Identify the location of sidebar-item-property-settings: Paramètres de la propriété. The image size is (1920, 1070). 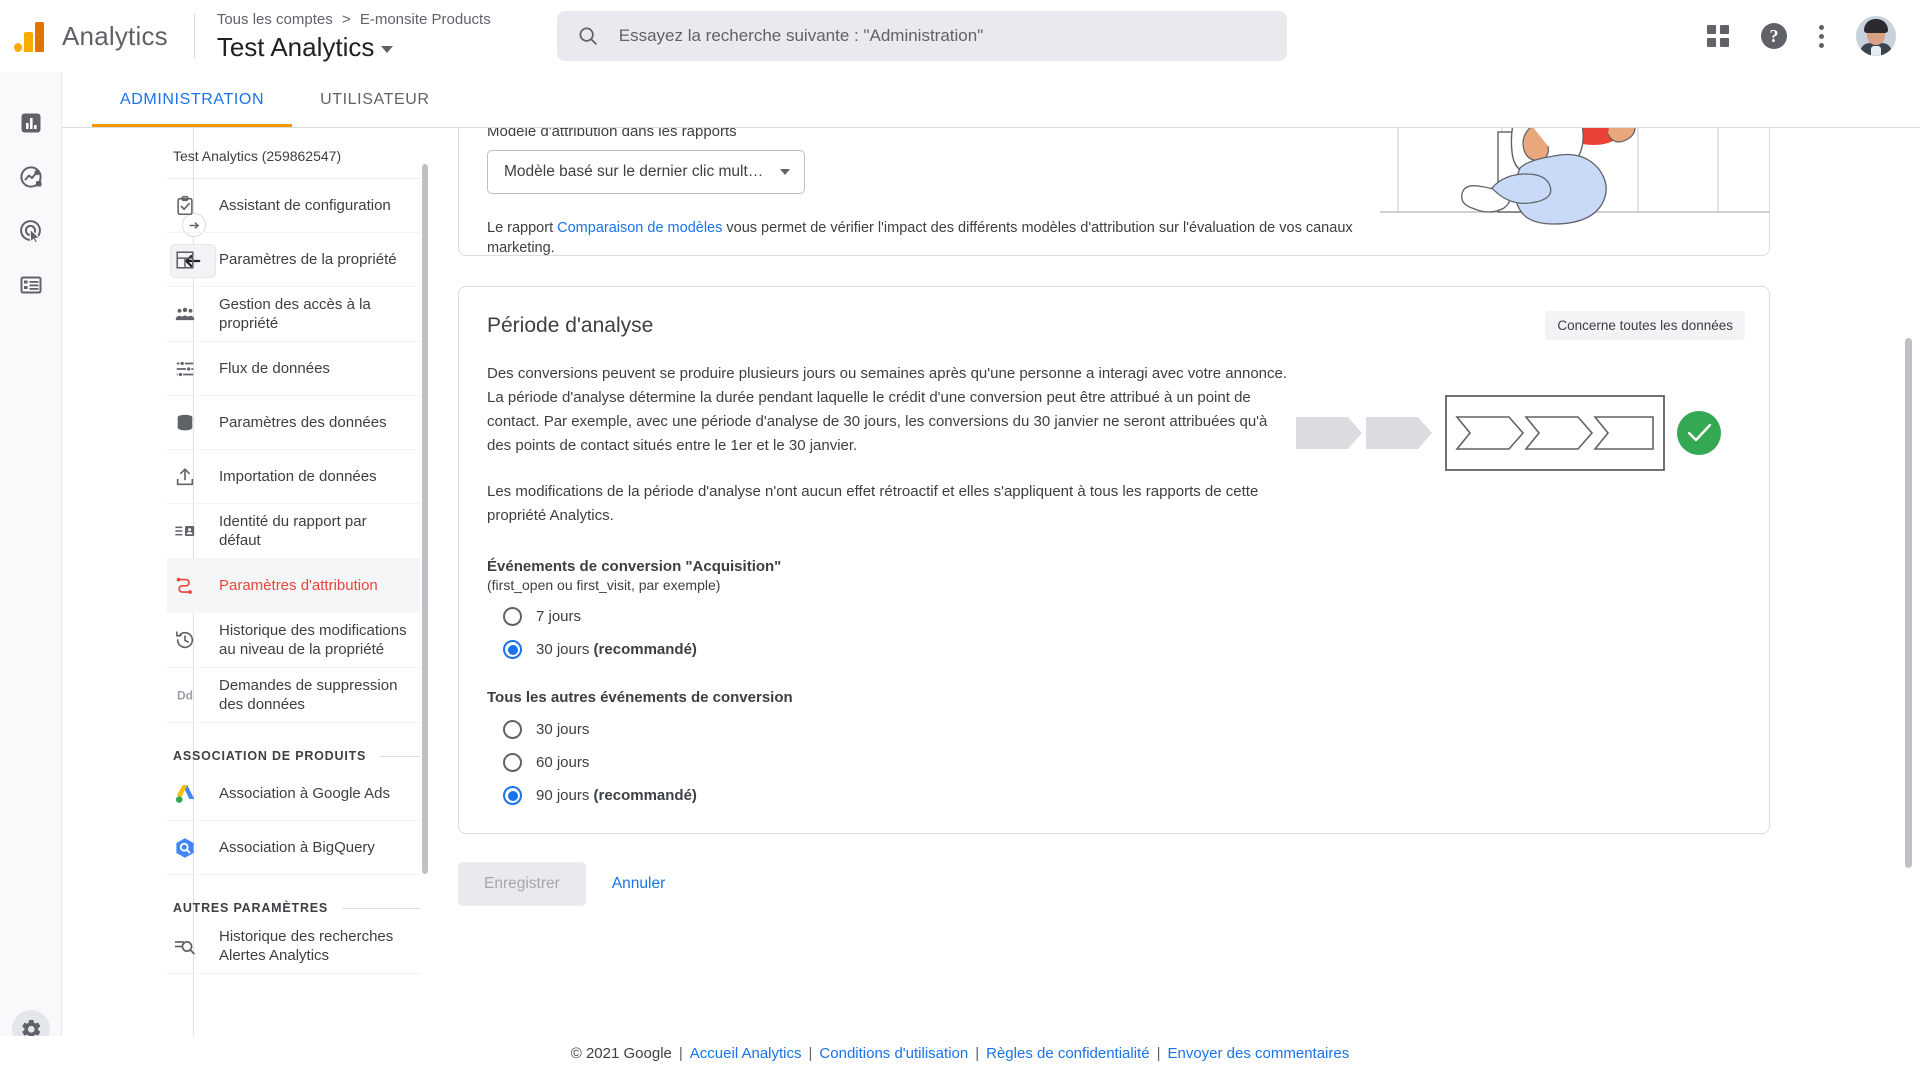
(293, 260).